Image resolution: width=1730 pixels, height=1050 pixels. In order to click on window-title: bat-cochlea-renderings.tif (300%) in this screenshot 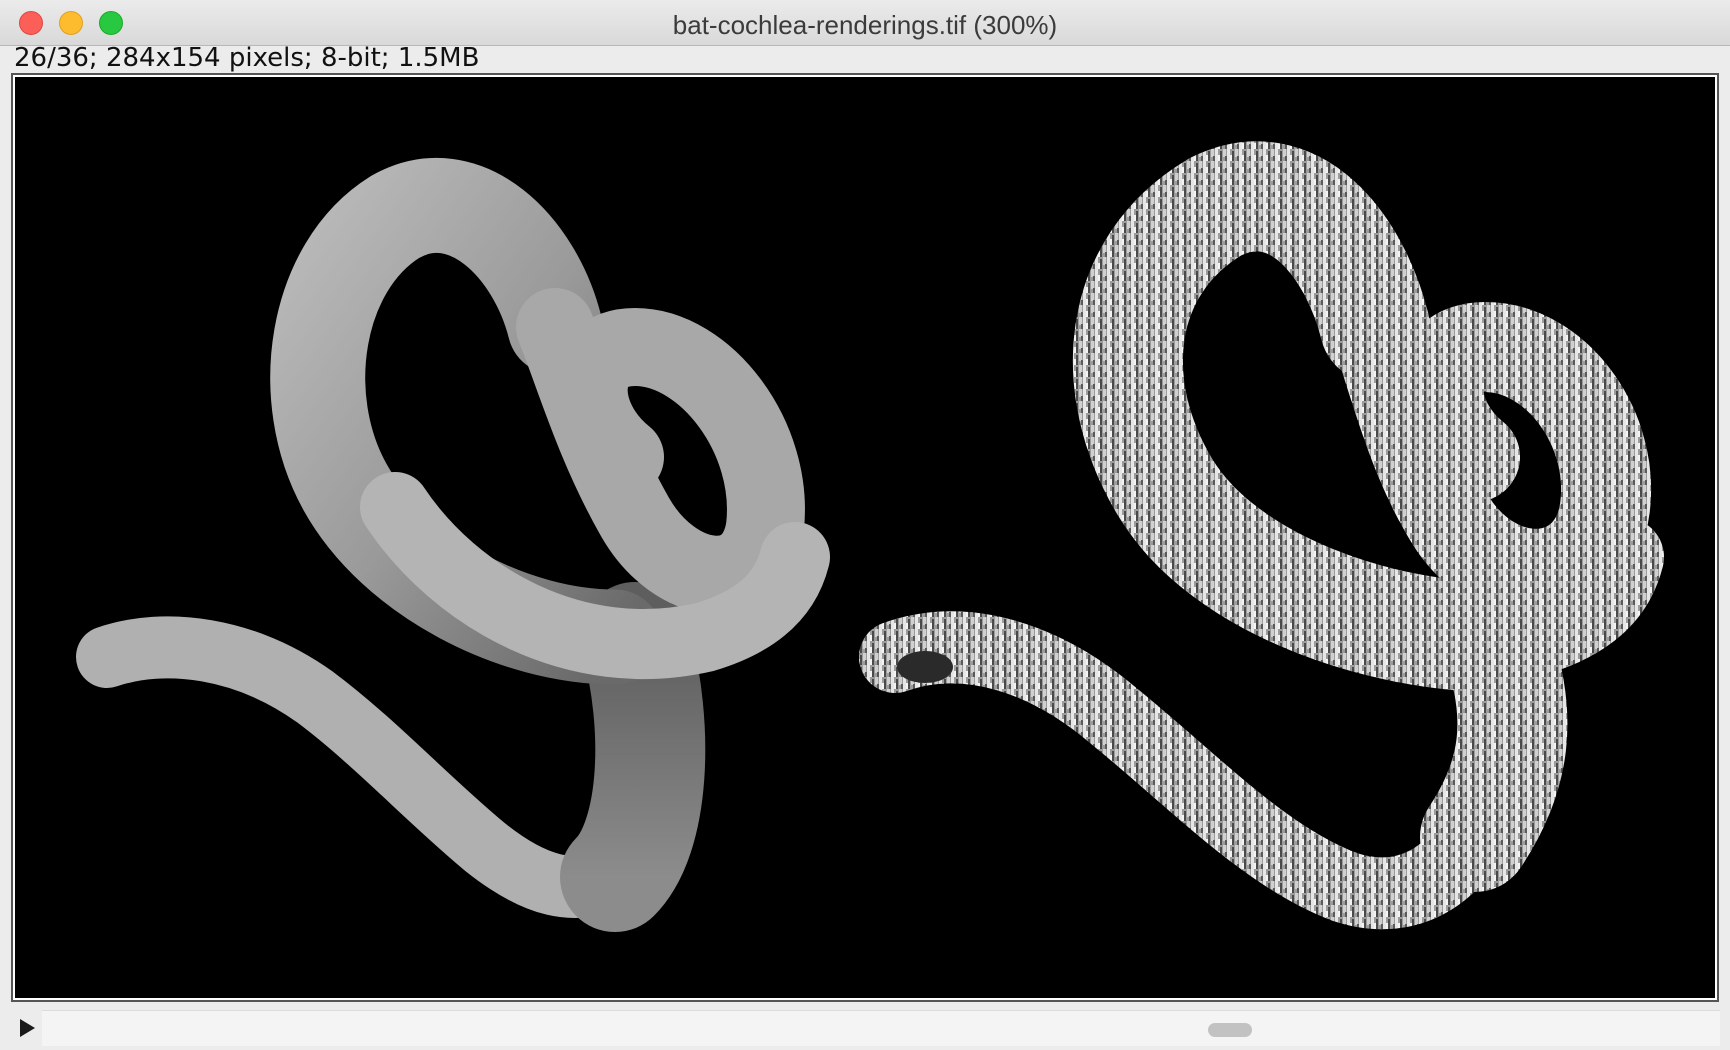, I will do `click(865, 25)`.